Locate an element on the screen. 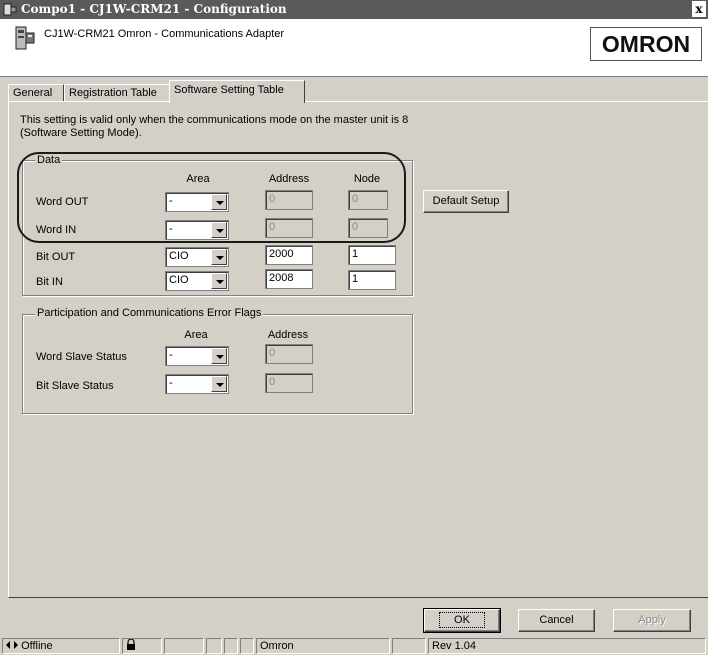 The height and width of the screenshot is (655, 708). tab-label: Registration Table is located at coordinates (113, 93).